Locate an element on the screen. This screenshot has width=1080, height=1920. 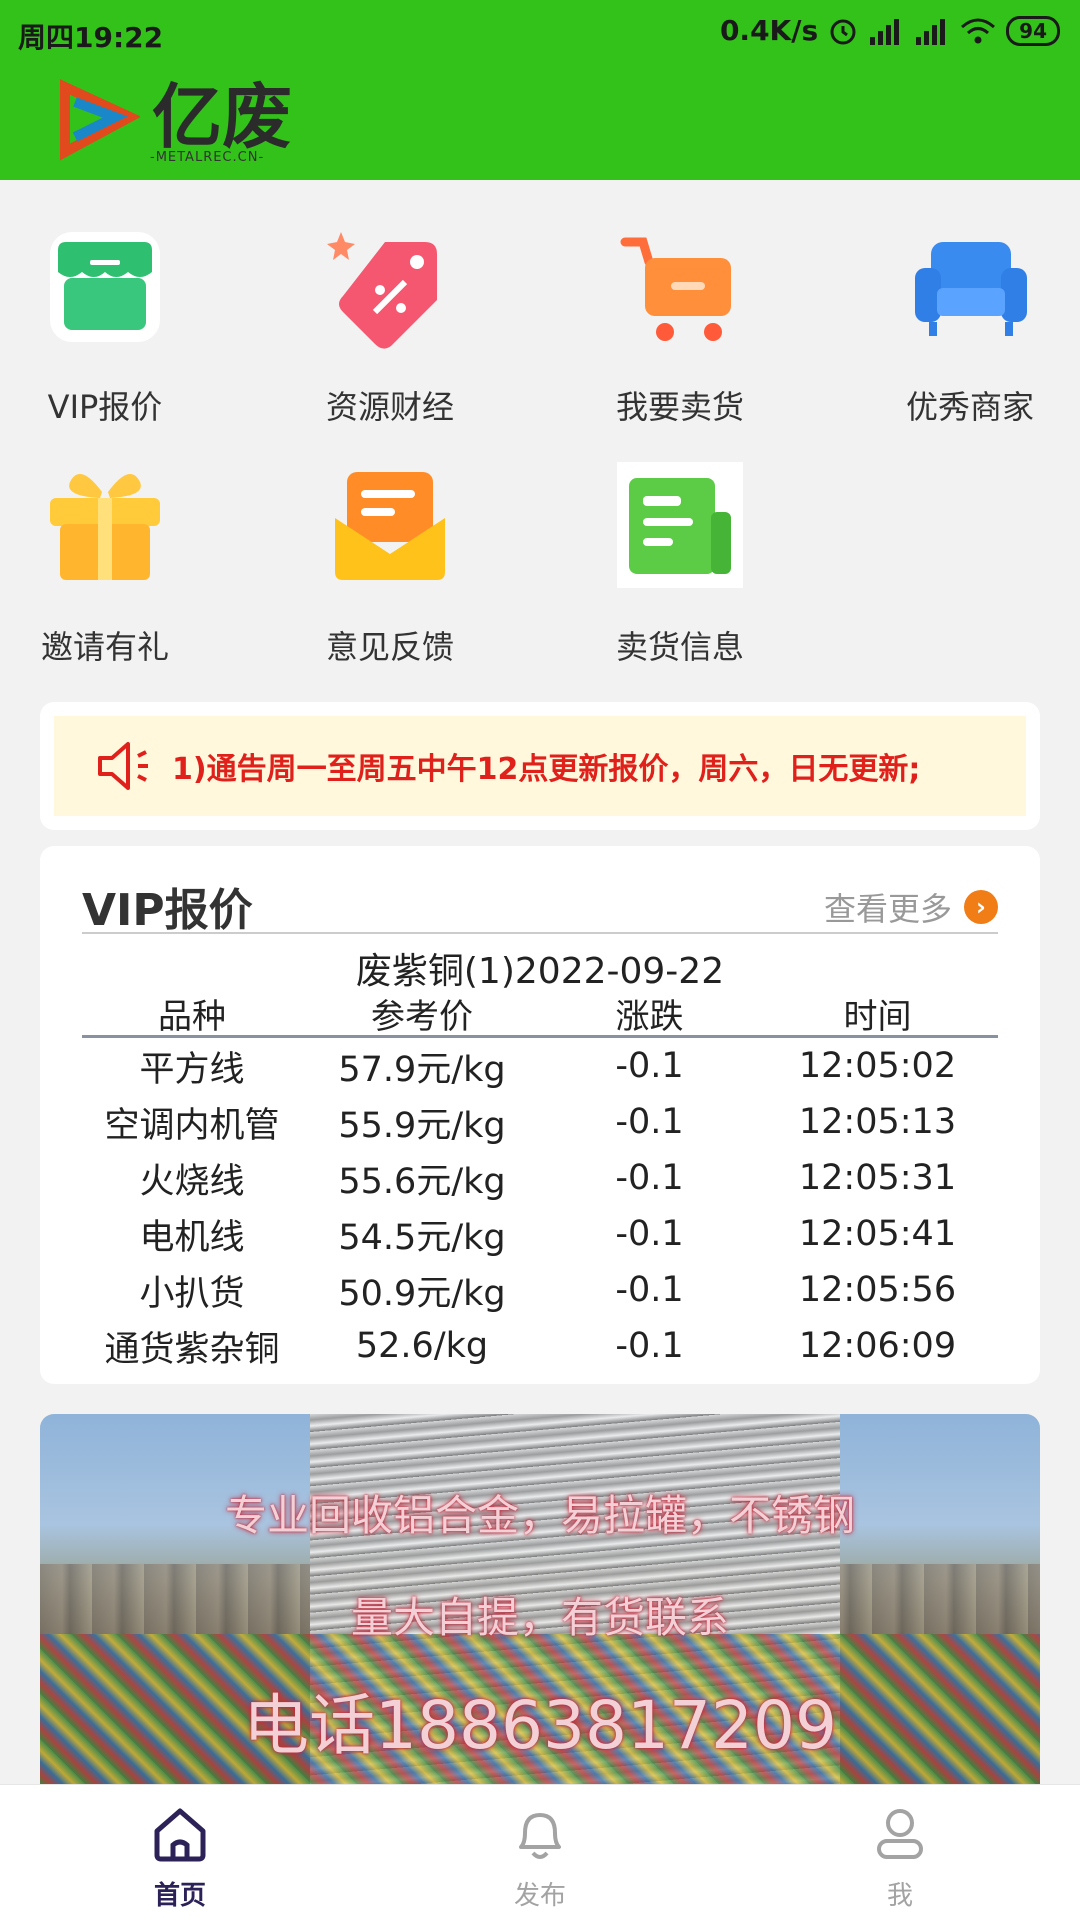
signal-icon is located at coordinates (885, 31).